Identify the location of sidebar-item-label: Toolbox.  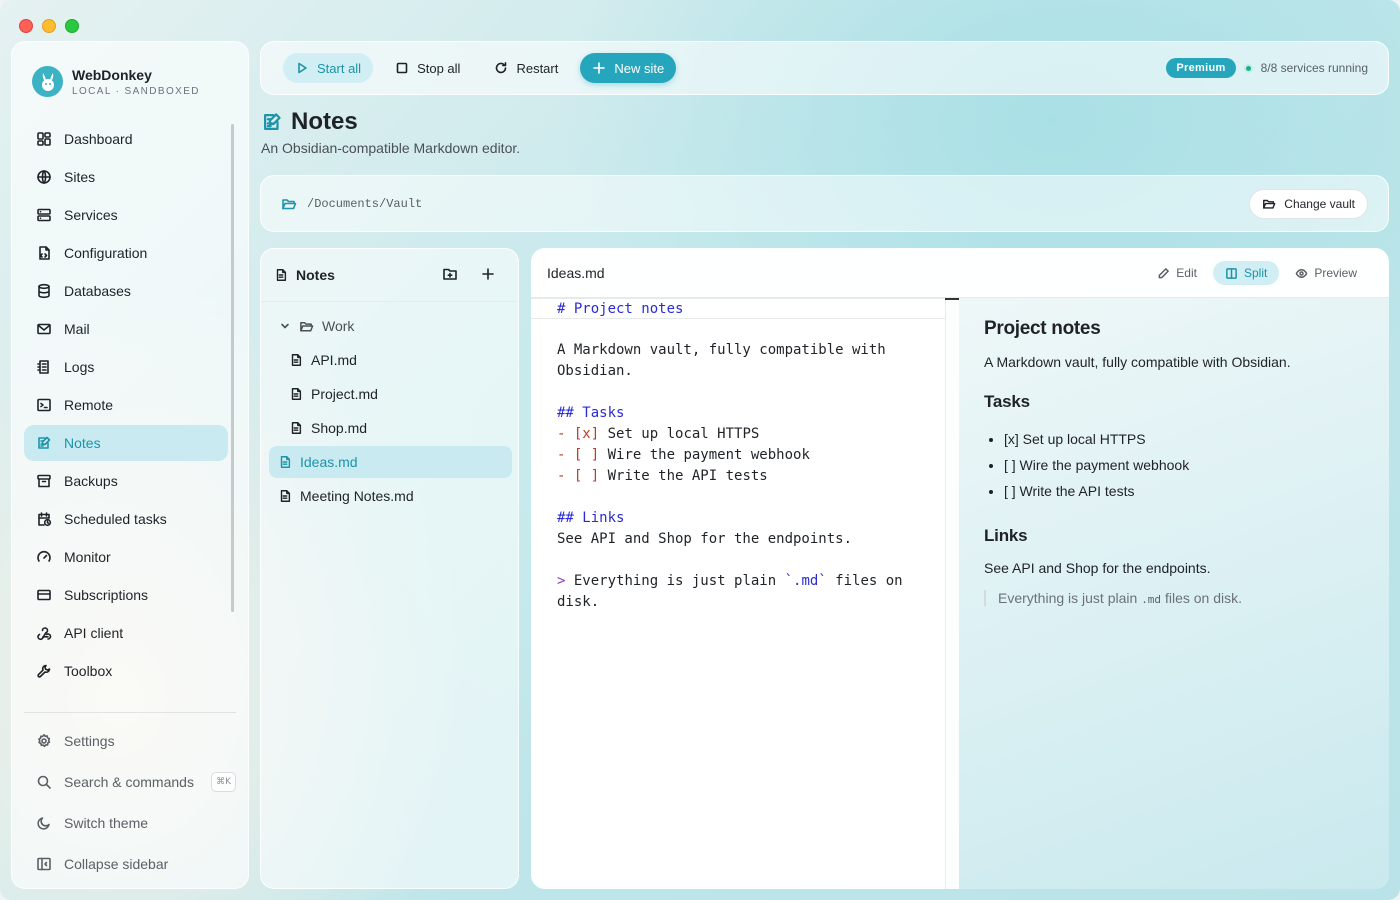
(88, 671).